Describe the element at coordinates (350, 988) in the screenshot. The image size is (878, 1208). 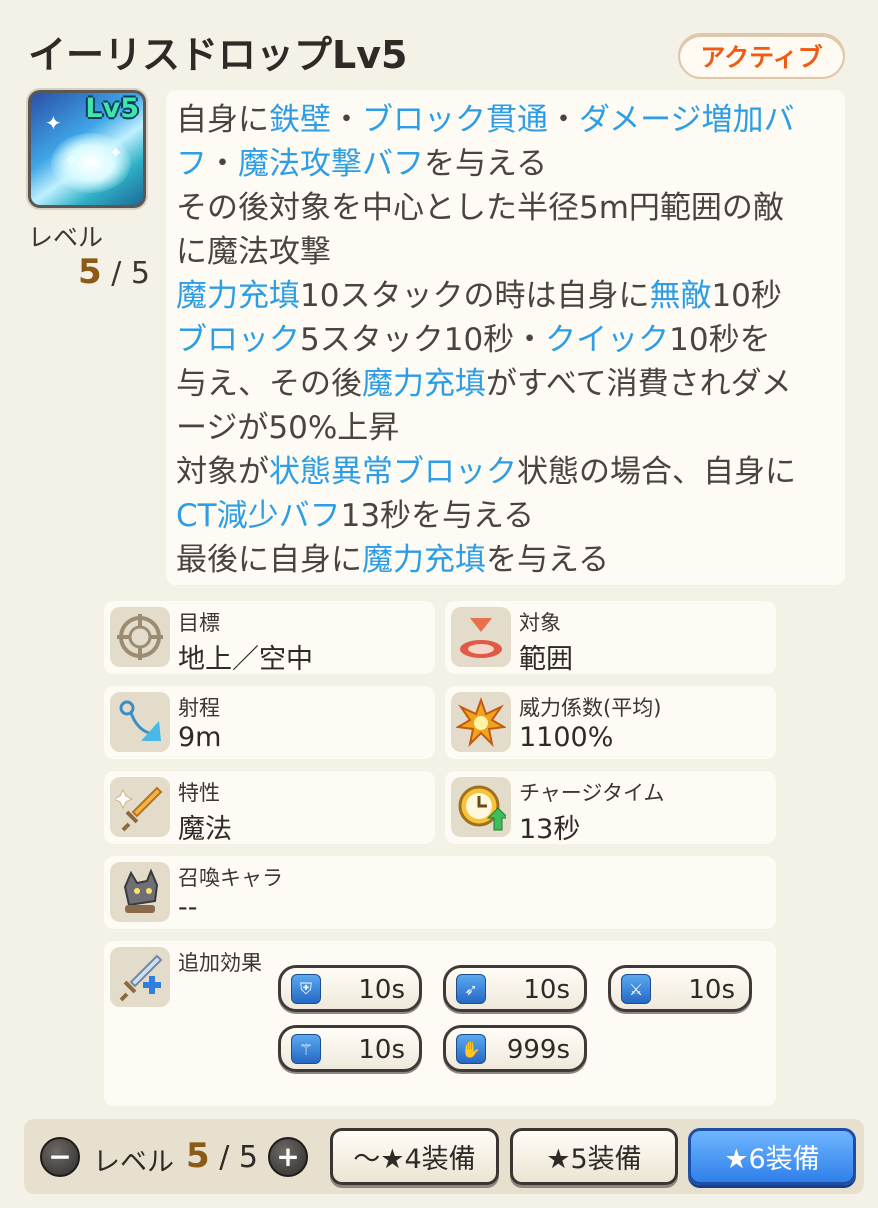
I see `effect-pill: ⛨ 10s` at that location.